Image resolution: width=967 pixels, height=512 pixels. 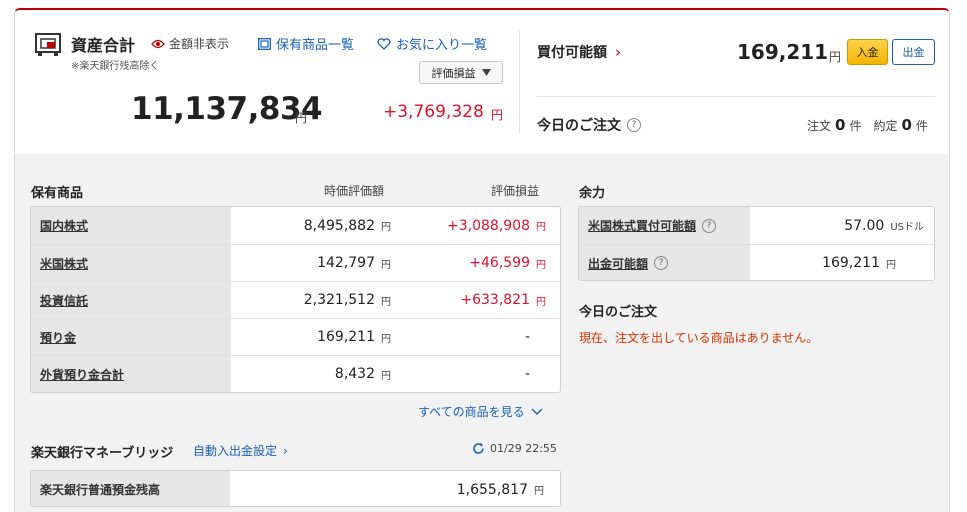 What do you see at coordinates (618, 52) in the screenshot?
I see `chevron-right-icon: ›` at bounding box center [618, 52].